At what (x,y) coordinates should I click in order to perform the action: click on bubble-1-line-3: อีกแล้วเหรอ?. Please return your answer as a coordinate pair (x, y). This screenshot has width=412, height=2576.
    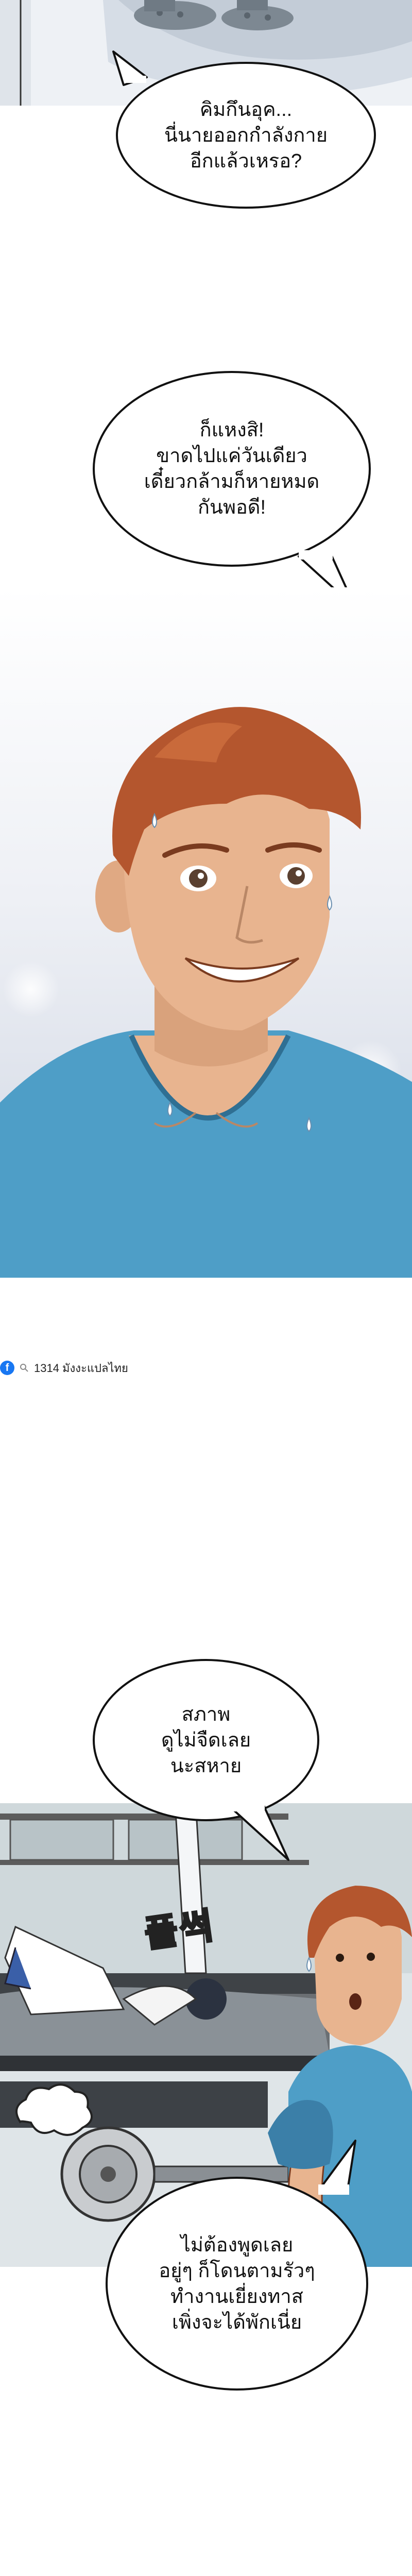
    Looking at the image, I should click on (246, 161).